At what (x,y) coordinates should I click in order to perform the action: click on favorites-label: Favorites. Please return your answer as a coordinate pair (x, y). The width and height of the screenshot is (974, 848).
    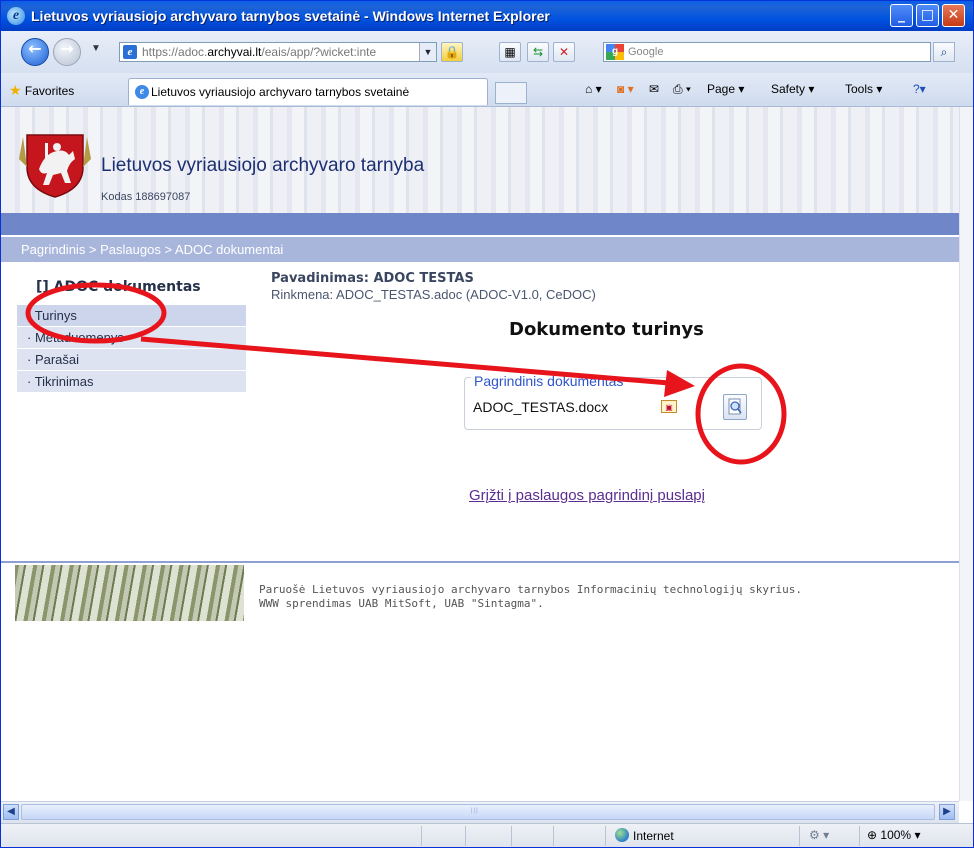
    Looking at the image, I should click on (49, 91).